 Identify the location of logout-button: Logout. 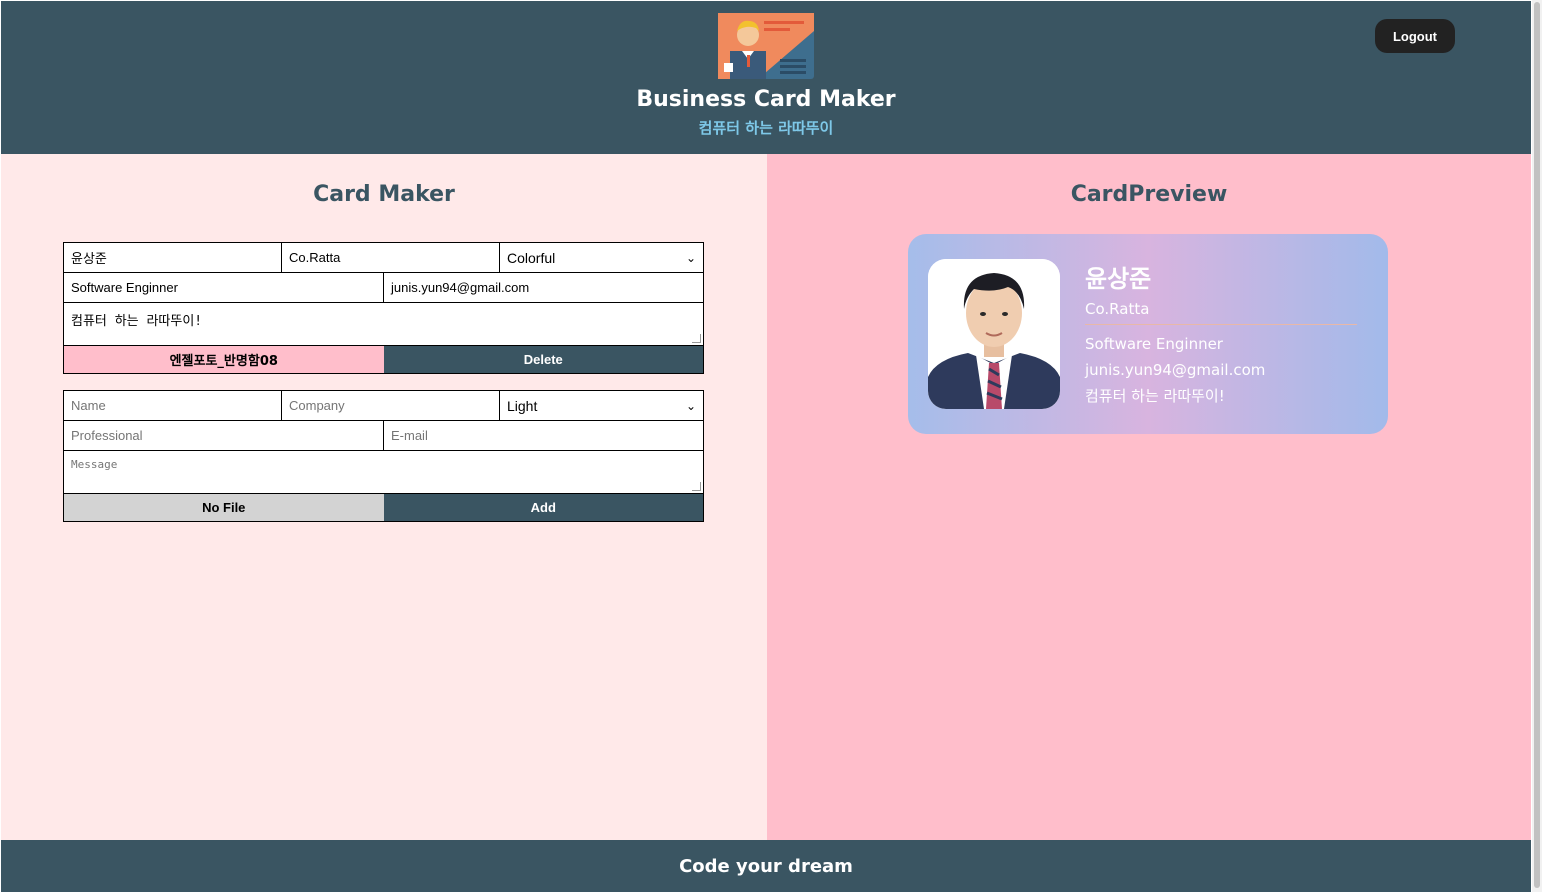
(1415, 36).